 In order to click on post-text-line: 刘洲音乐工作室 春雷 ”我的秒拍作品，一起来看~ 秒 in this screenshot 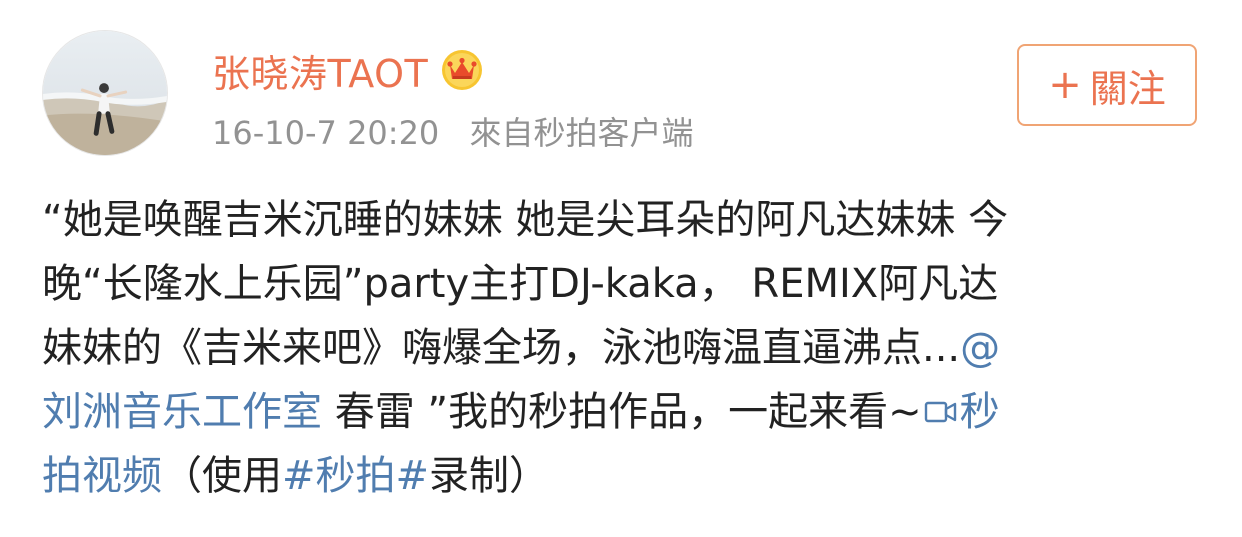, I will do `click(622, 412)`.